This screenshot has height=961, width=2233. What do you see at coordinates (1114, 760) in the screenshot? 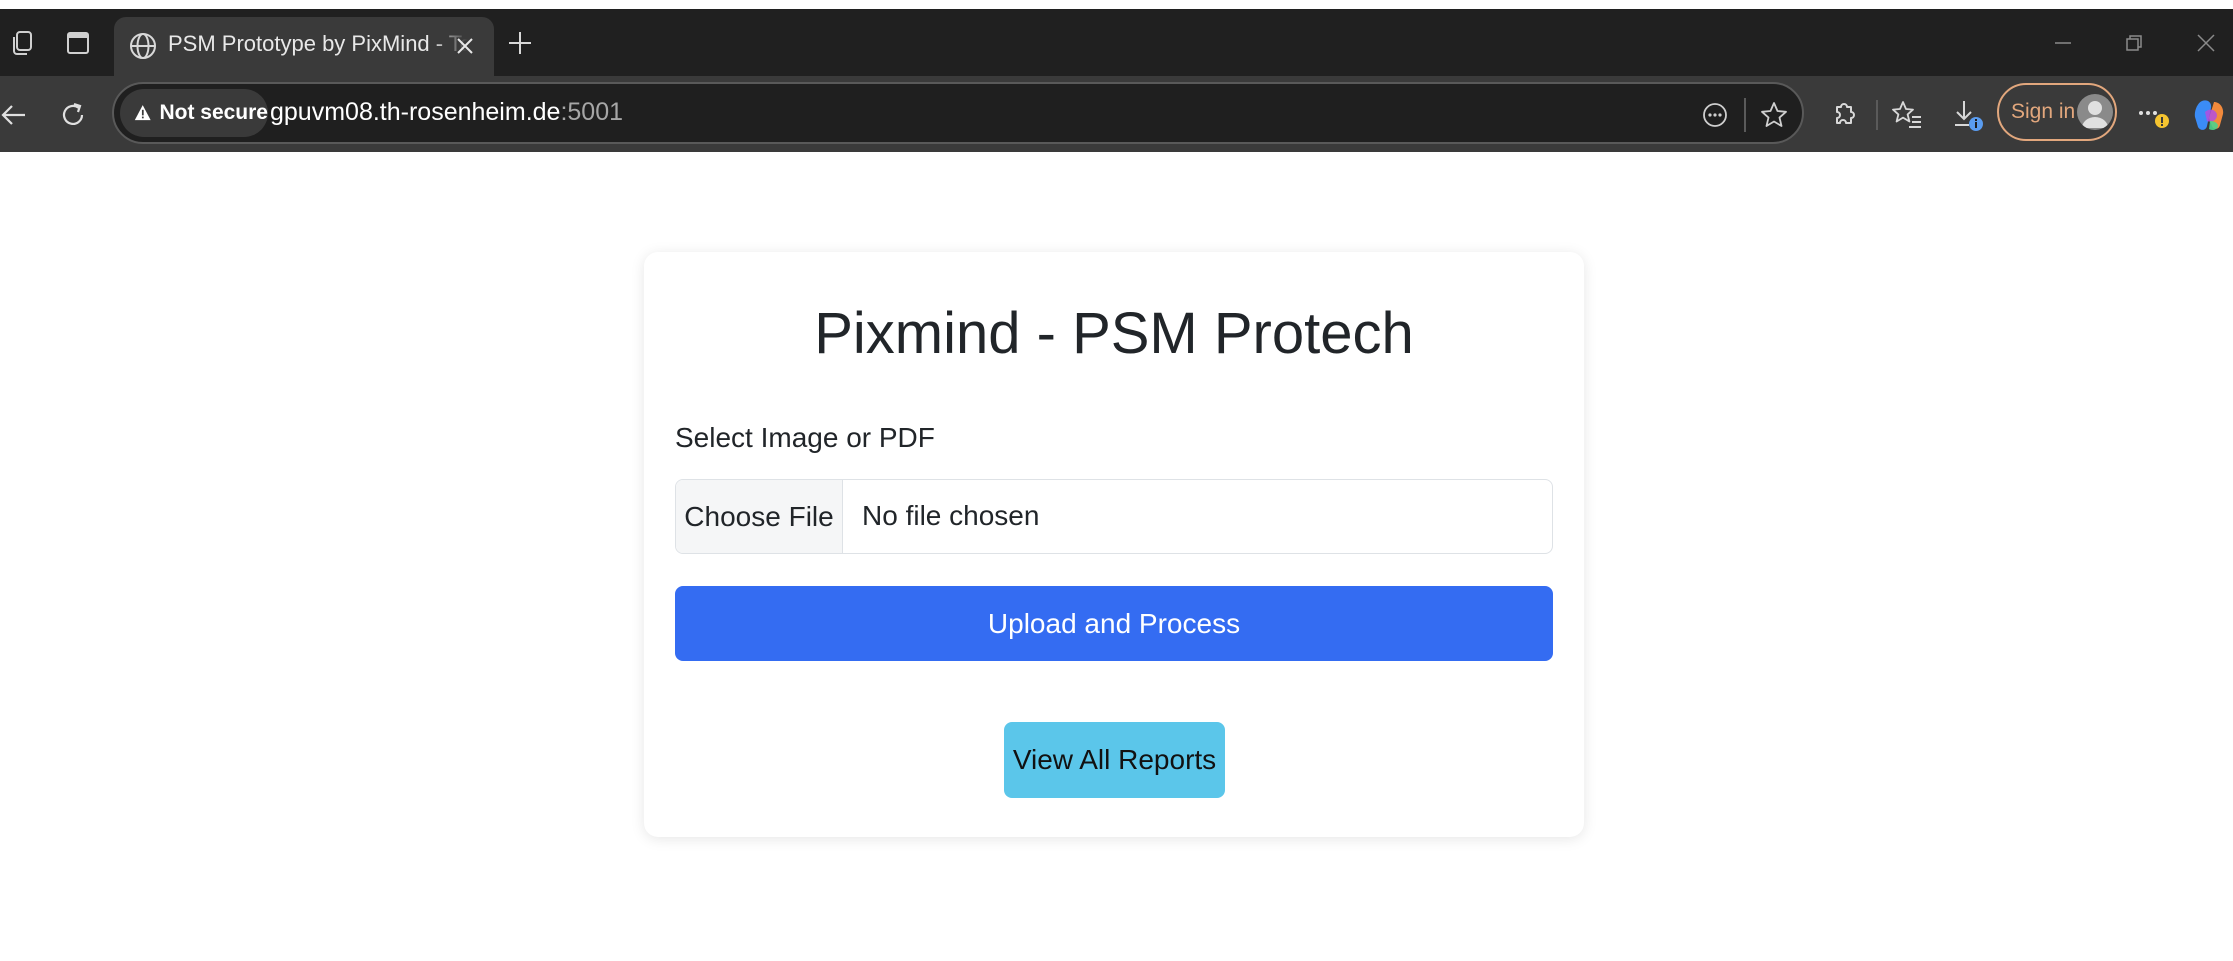
I see `view-all-reports-button: View All Reports` at bounding box center [1114, 760].